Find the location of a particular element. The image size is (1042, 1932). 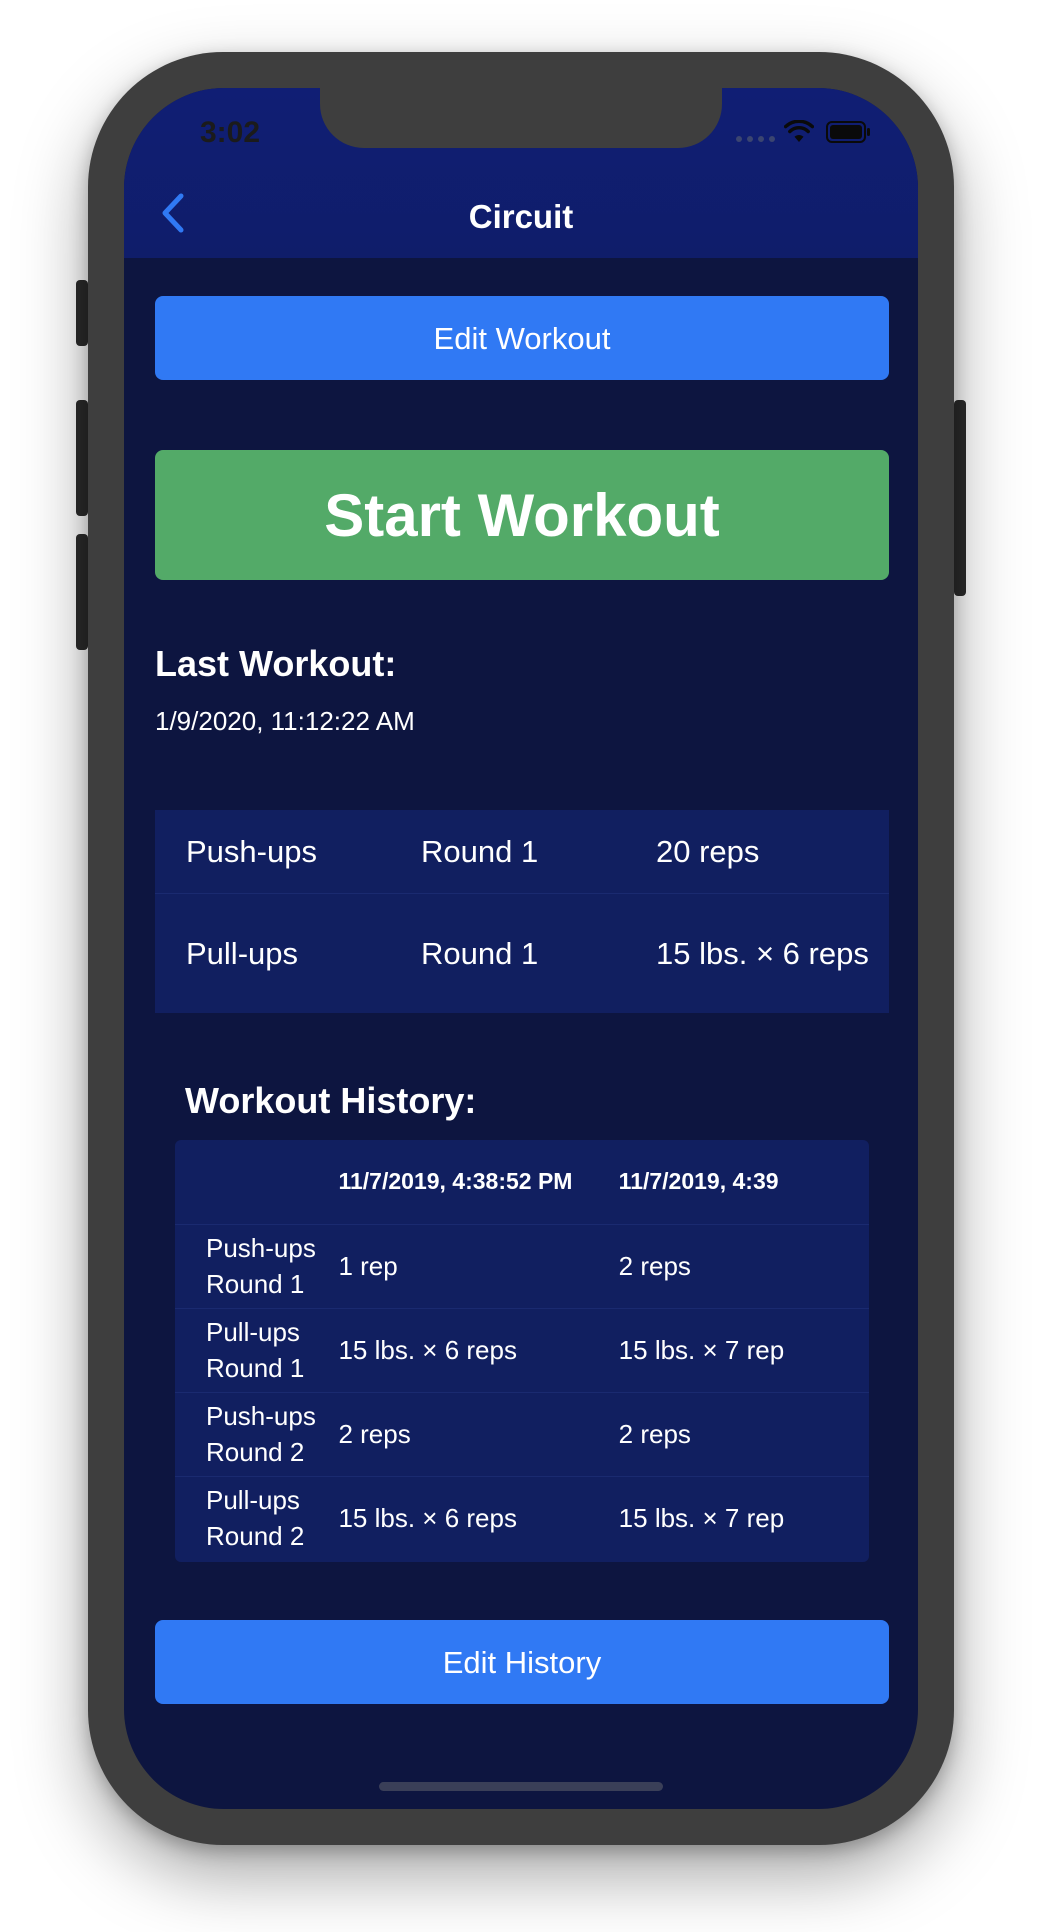

silent-switch is located at coordinates (82, 313).